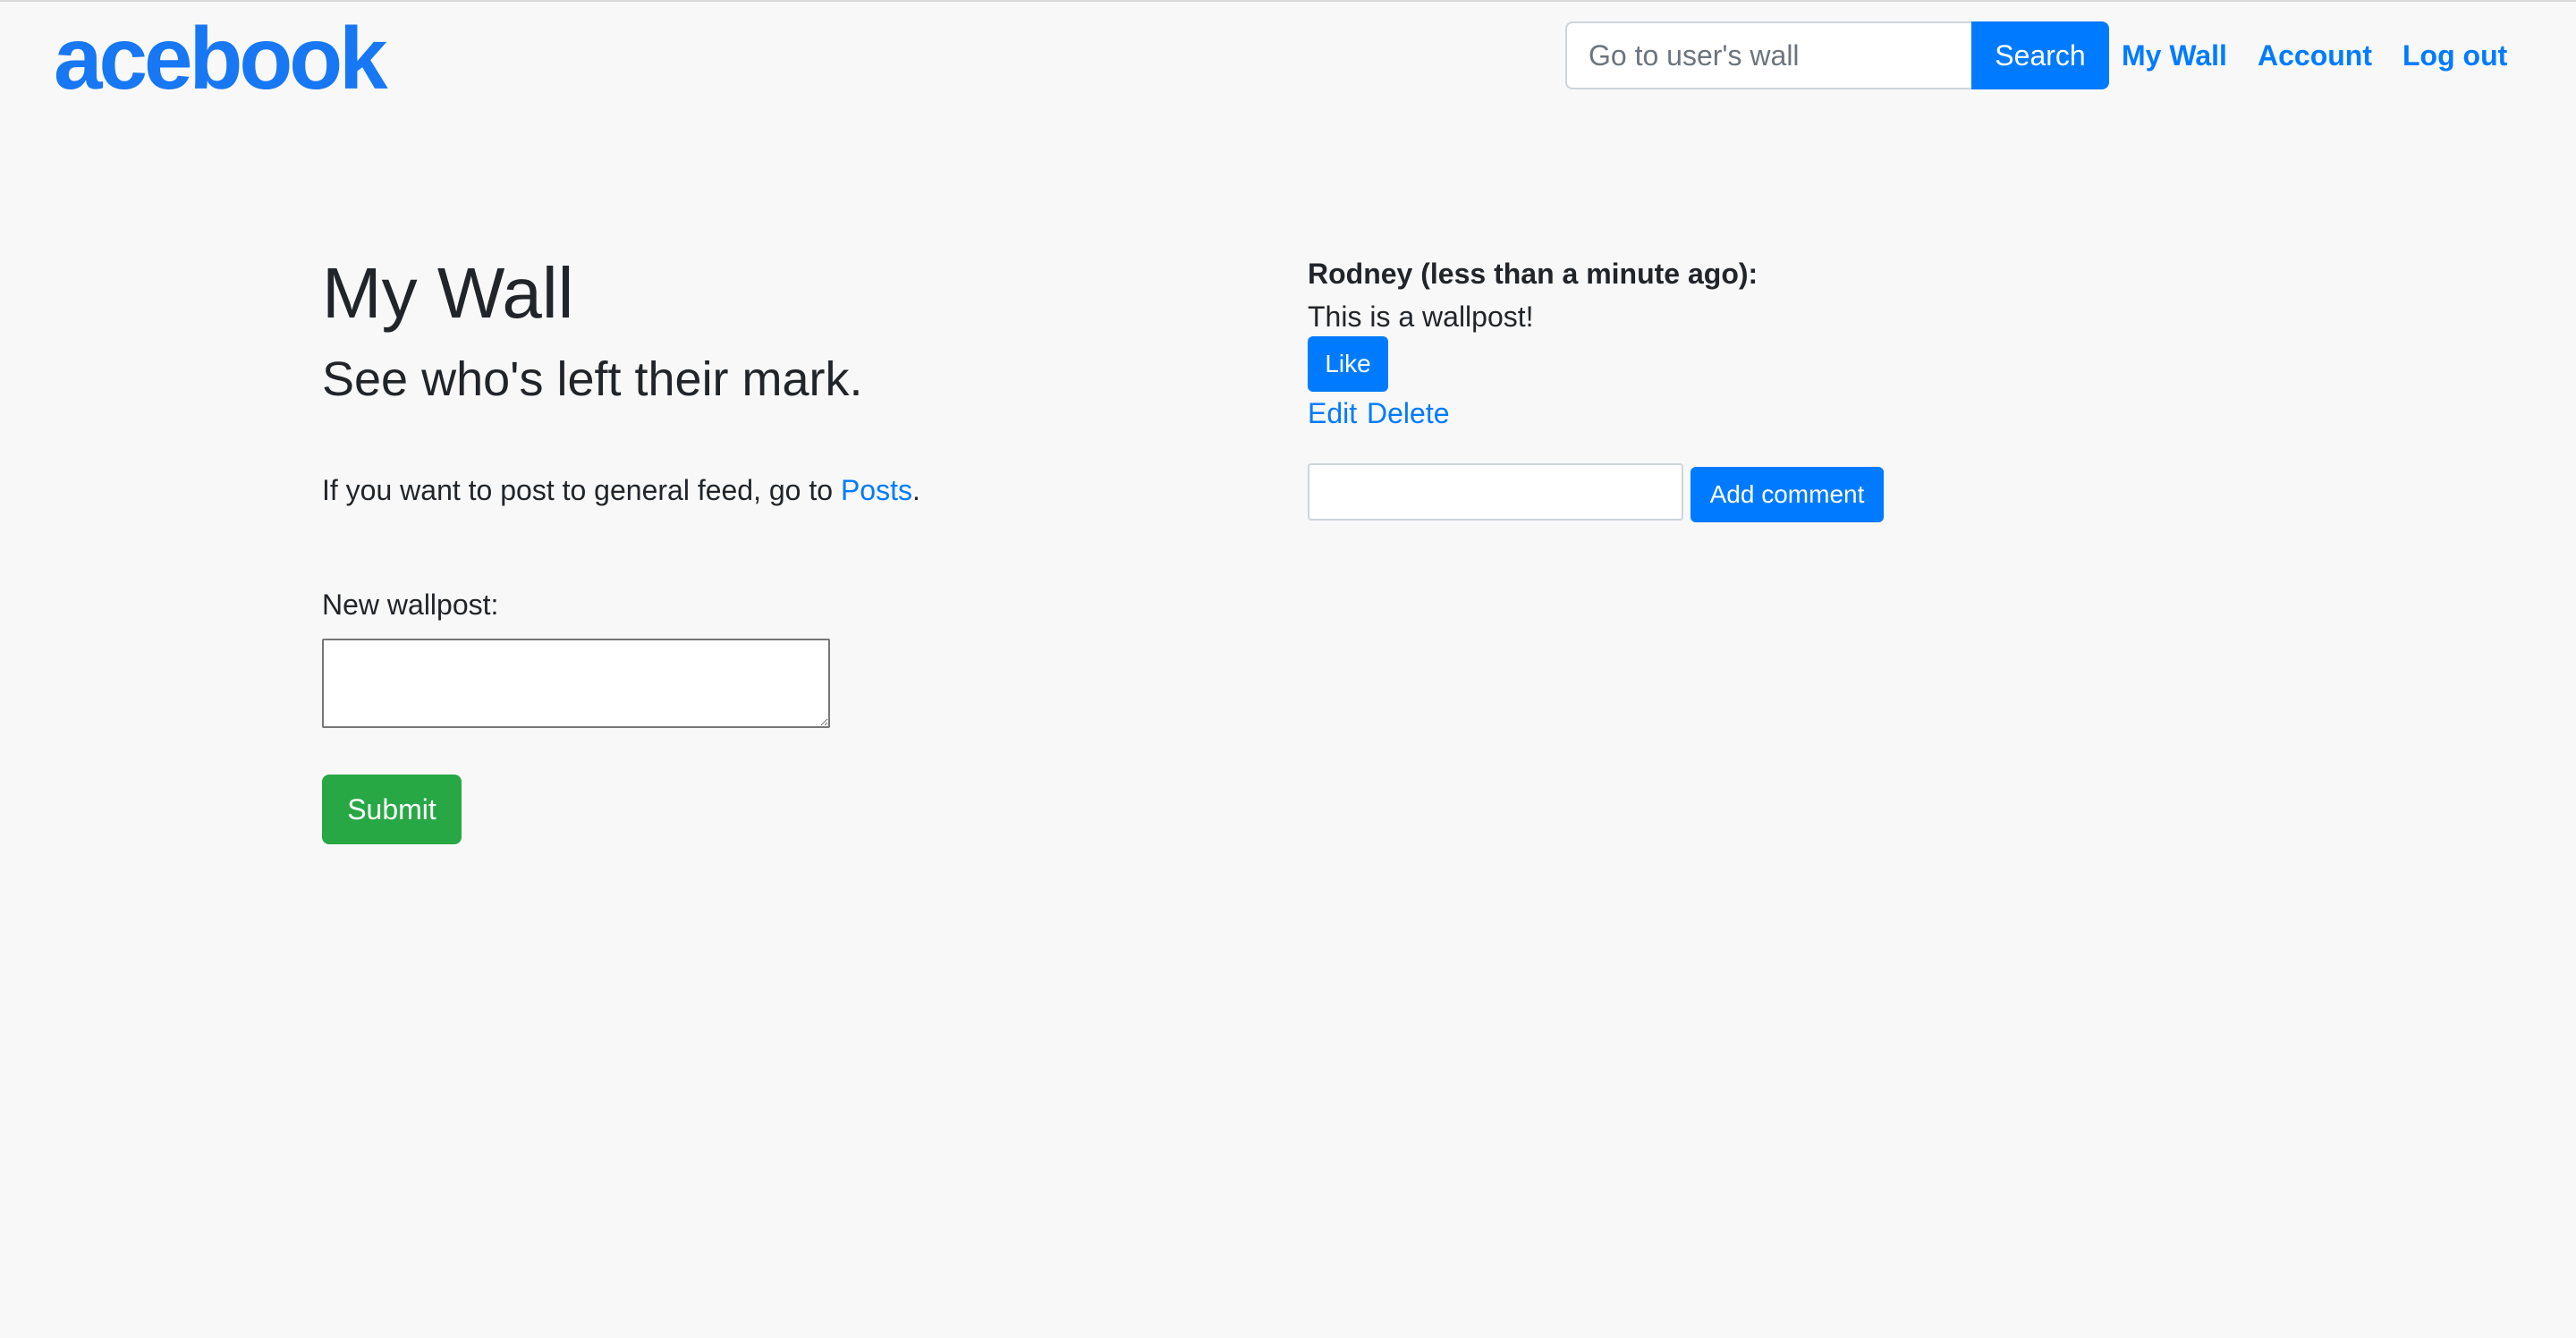 The height and width of the screenshot is (1338, 2576). Describe the element at coordinates (576, 683) in the screenshot. I see `new-wallpost-textarea` at that location.